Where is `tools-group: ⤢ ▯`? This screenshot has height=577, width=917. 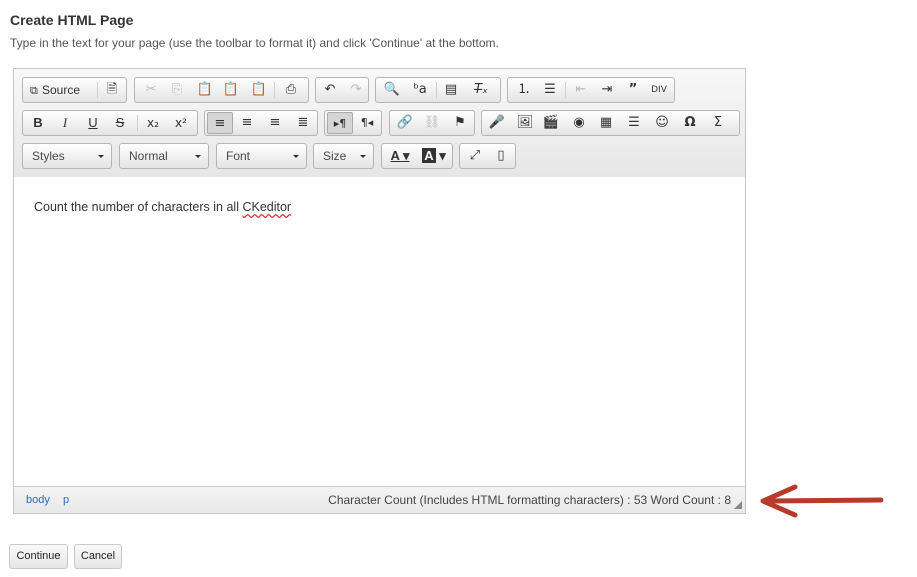
tools-group: ⤢ ▯ is located at coordinates (487, 156).